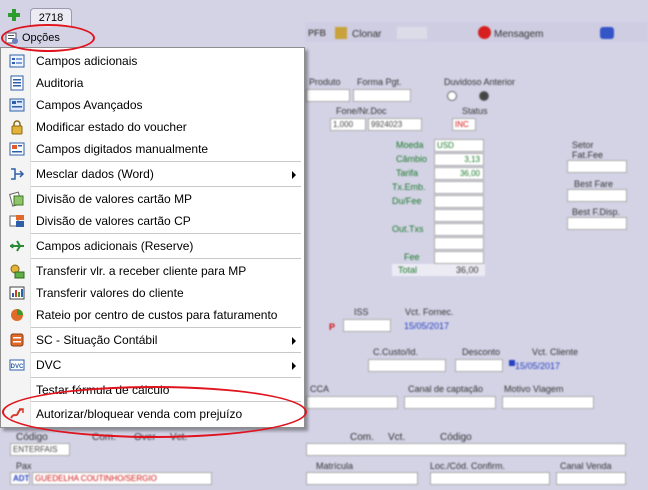  Describe the element at coordinates (362, 437) in the screenshot. I see `label-com-2: Com.` at that location.